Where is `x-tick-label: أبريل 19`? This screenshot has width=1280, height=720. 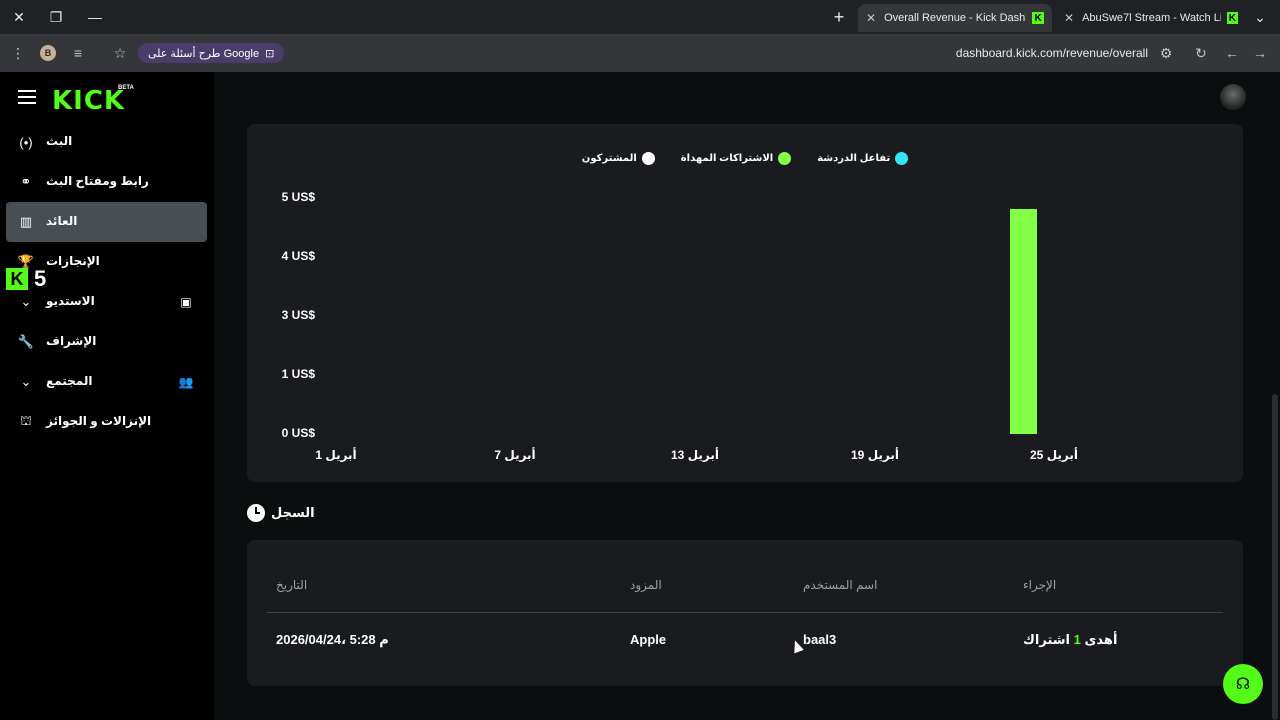
x-tick-label: أبريل 19 is located at coordinates (875, 455).